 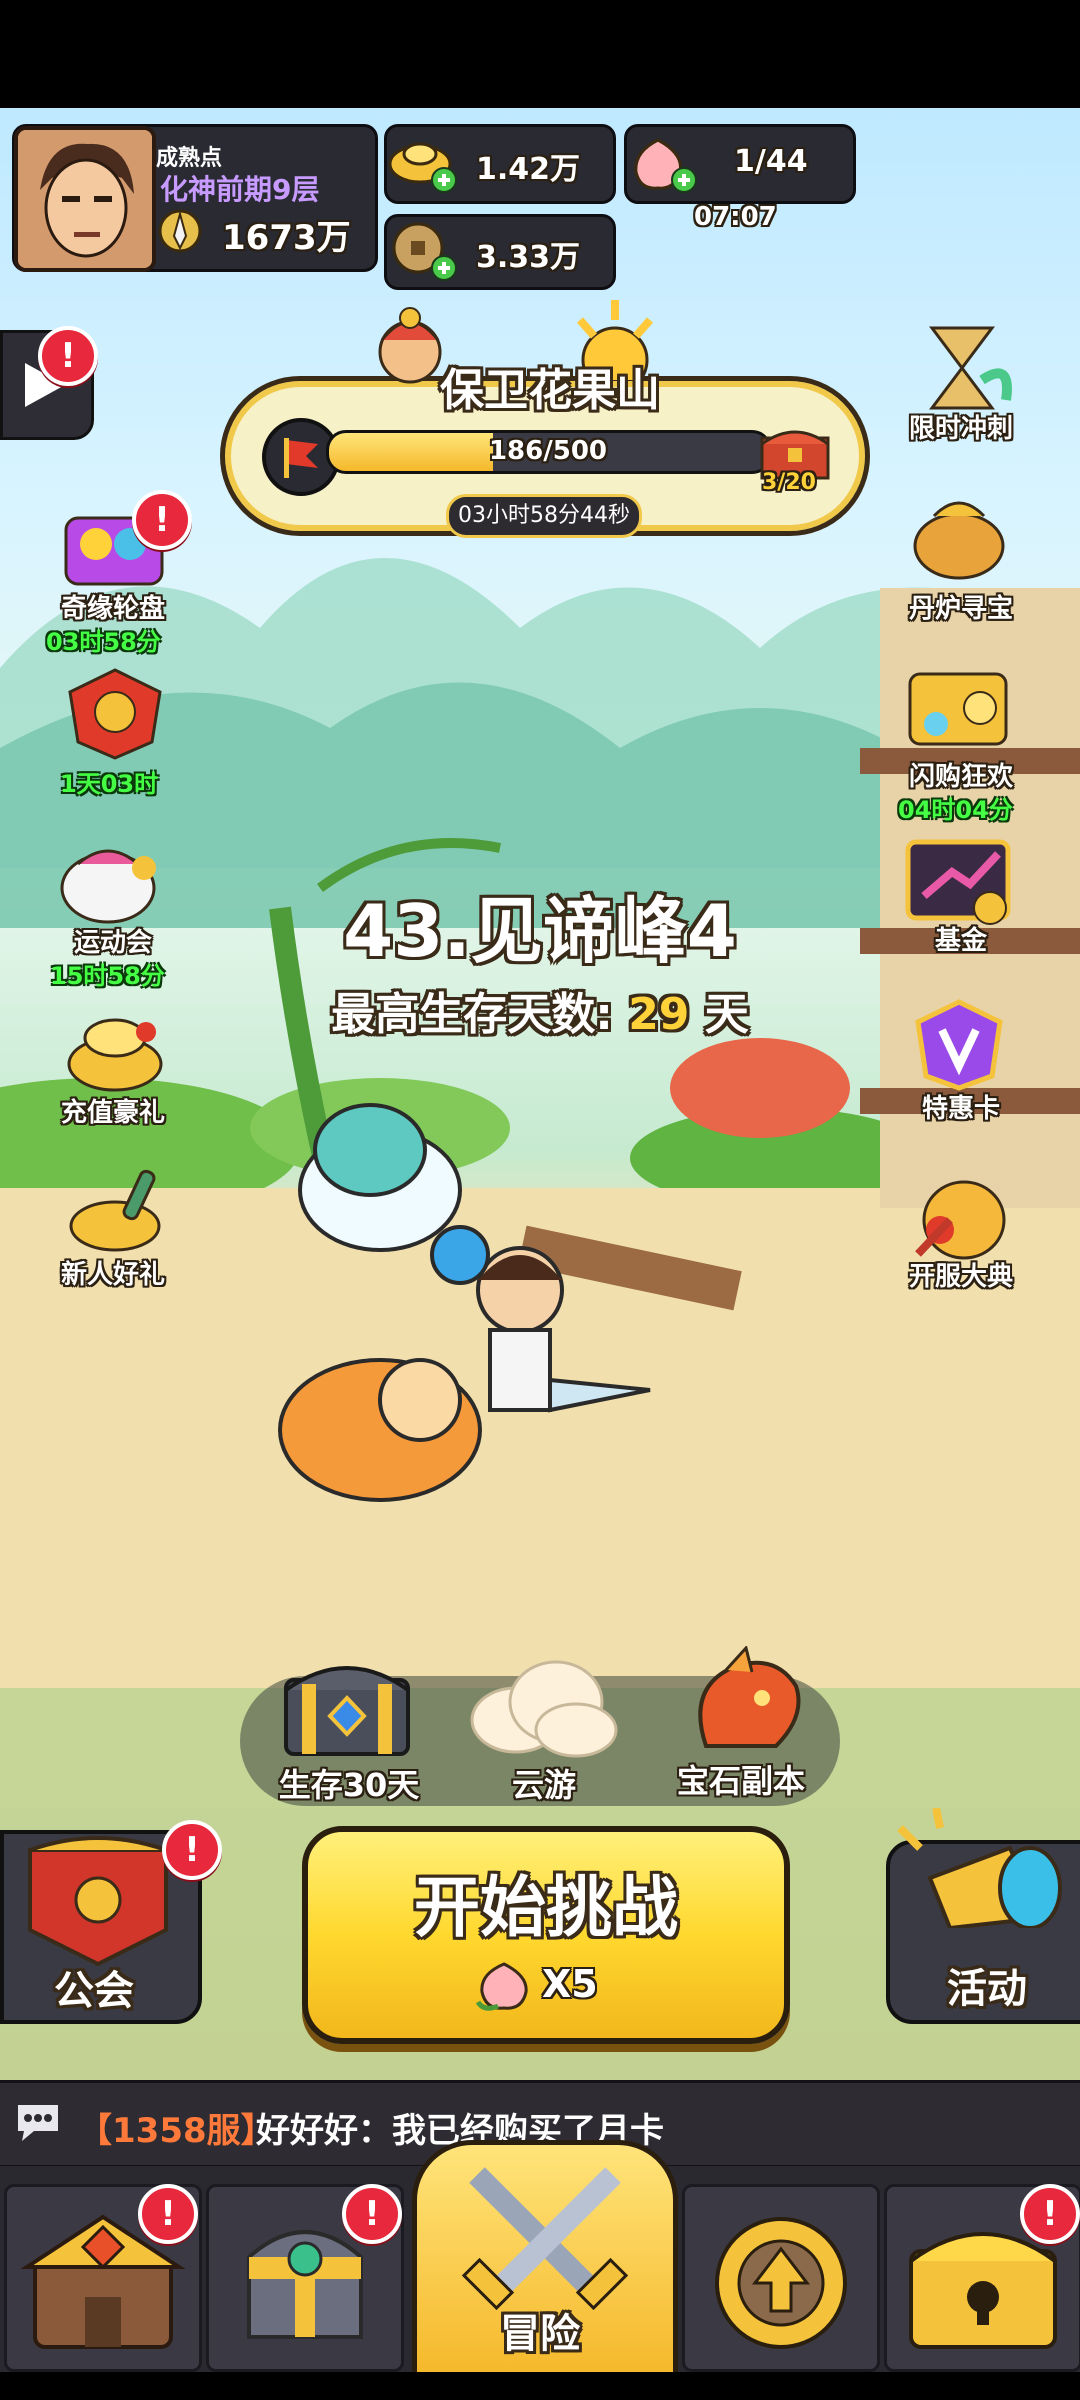 I want to click on mode-gem-dungeon-label: 宝石副本, so click(x=740, y=1781).